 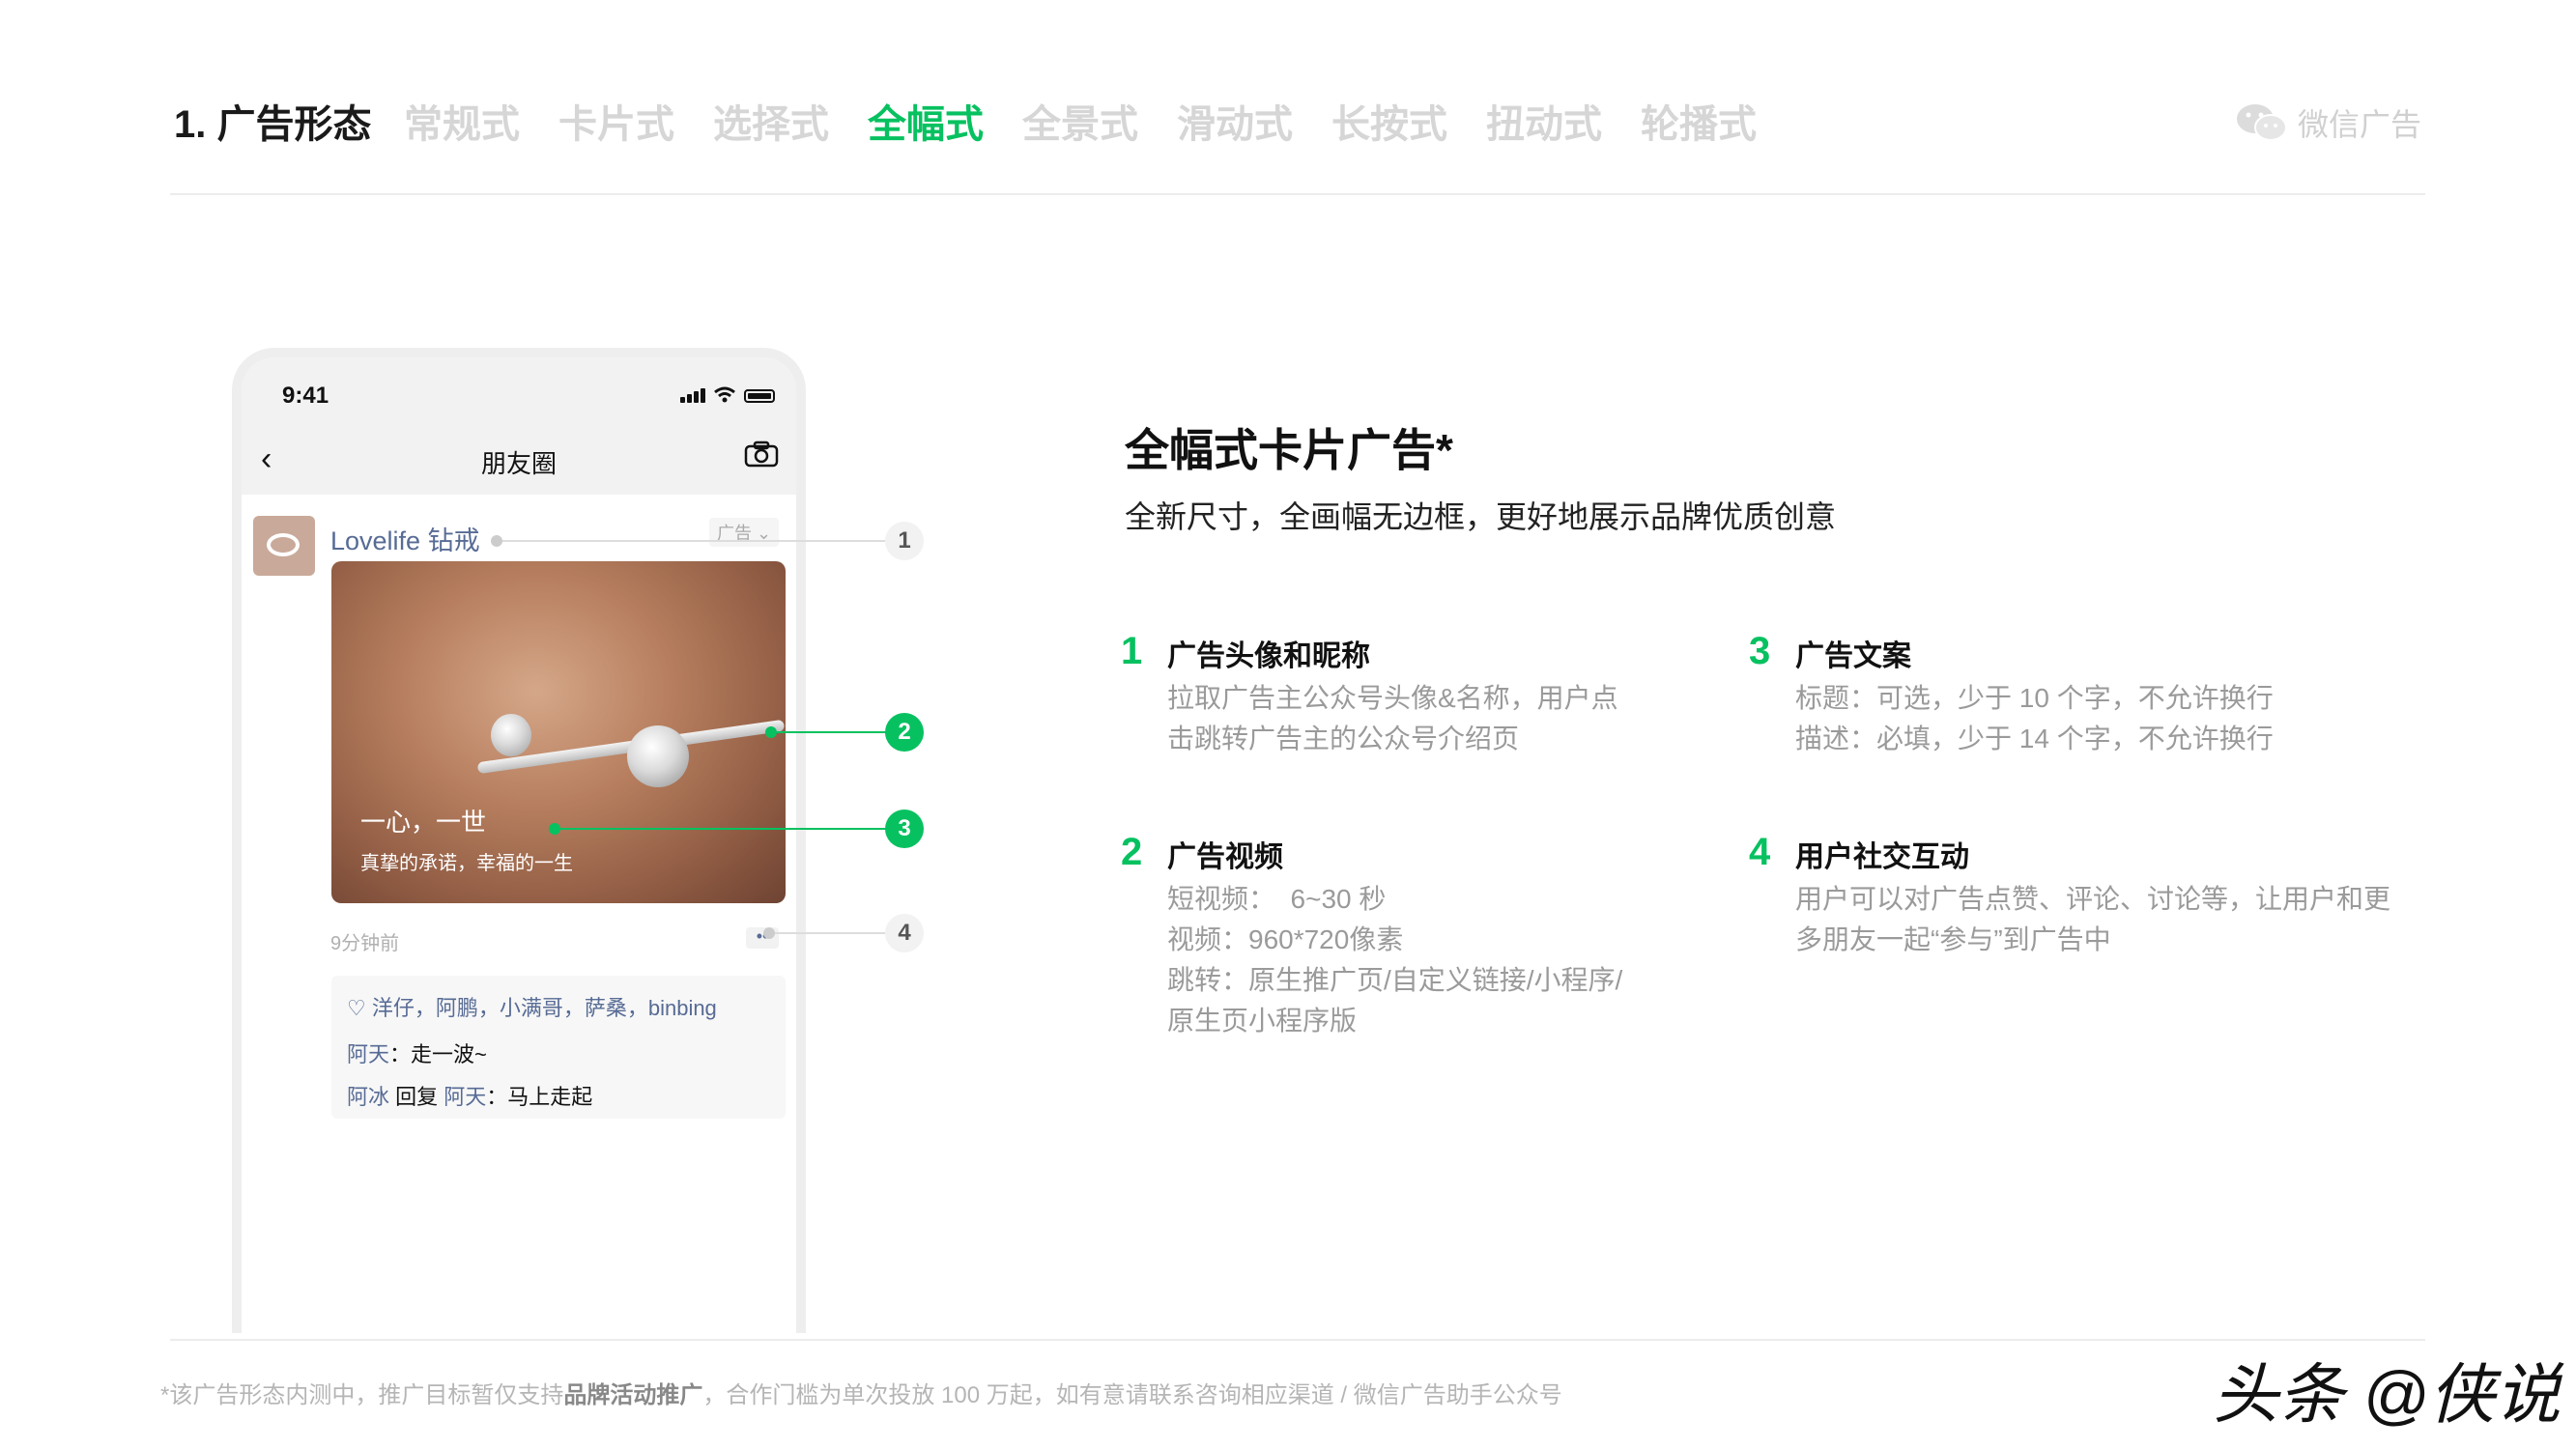 What do you see at coordinates (273, 124) in the screenshot?
I see `section-title: 1. 广告形态` at bounding box center [273, 124].